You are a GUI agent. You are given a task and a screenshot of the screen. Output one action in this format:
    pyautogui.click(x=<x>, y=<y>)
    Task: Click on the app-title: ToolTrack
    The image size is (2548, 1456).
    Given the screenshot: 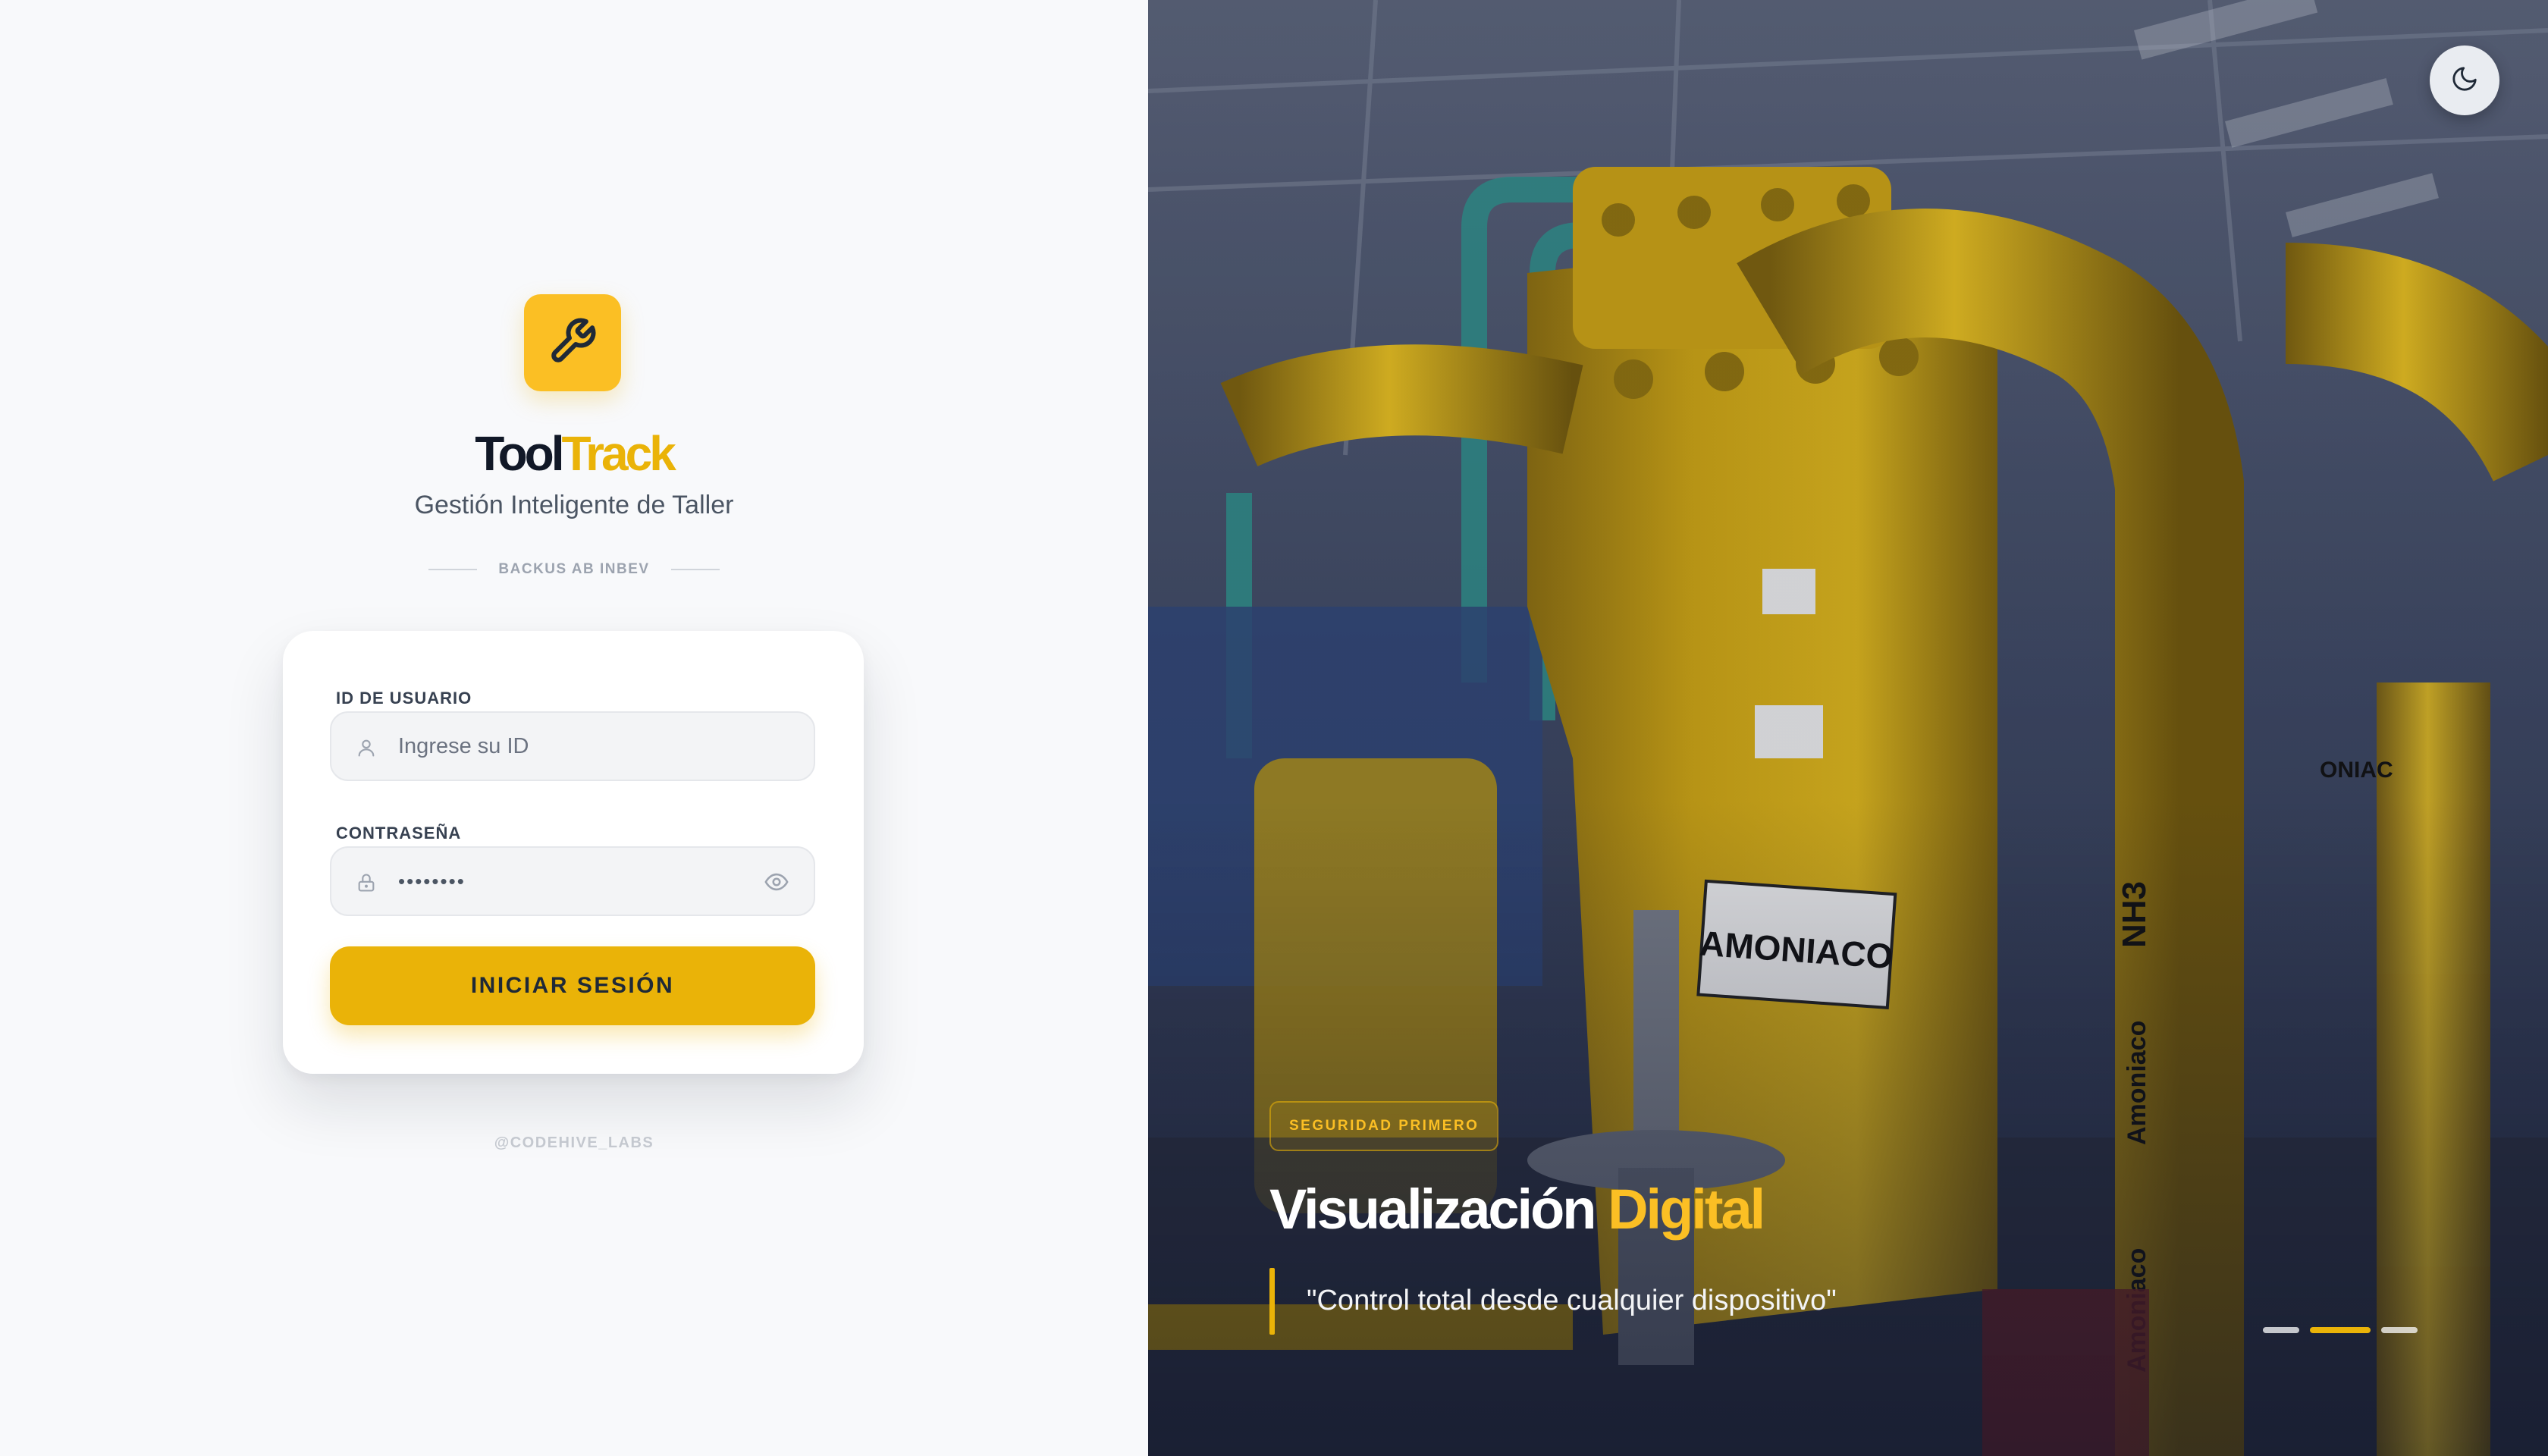 What is the action you would take?
    pyautogui.click(x=574, y=453)
    